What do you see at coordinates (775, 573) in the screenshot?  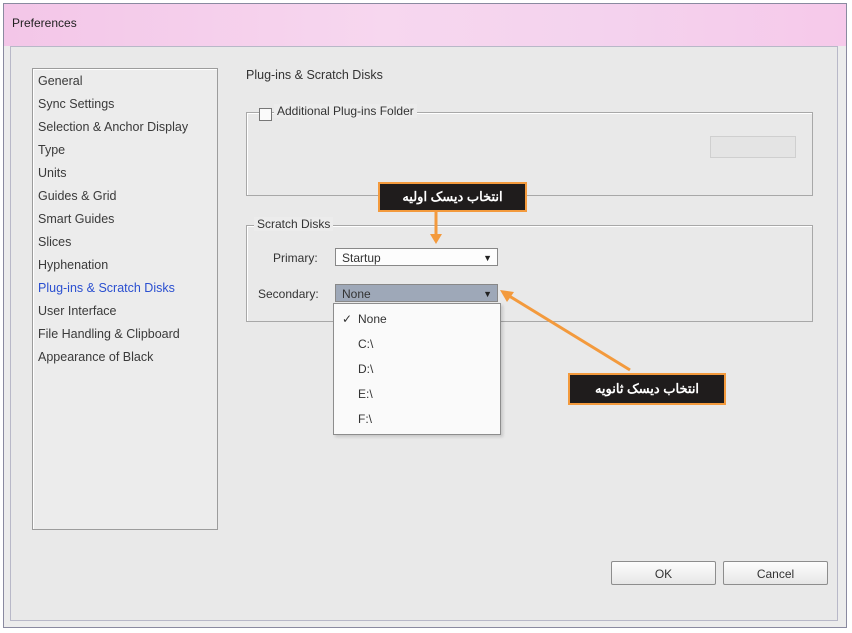 I see `cancel-button: Cancel` at bounding box center [775, 573].